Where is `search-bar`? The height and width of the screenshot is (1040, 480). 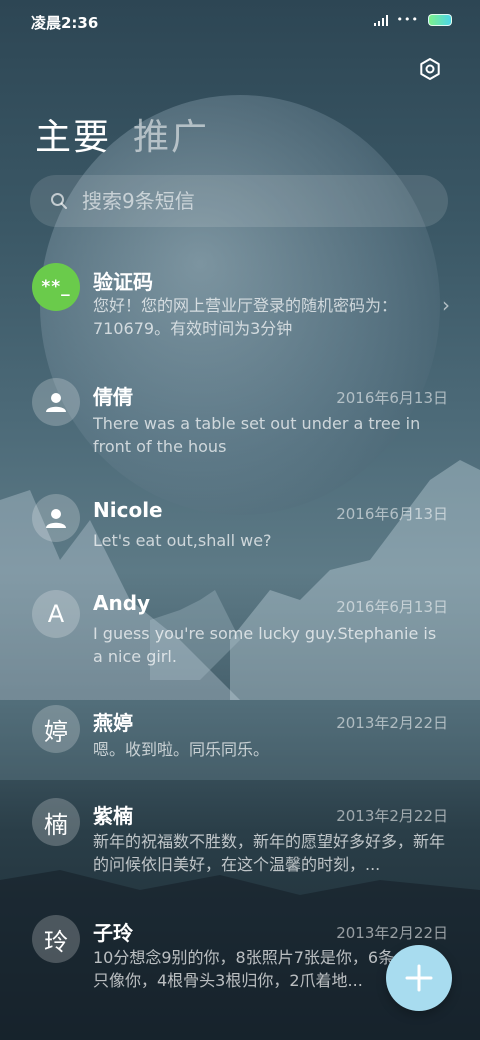
search-bar is located at coordinates (239, 201).